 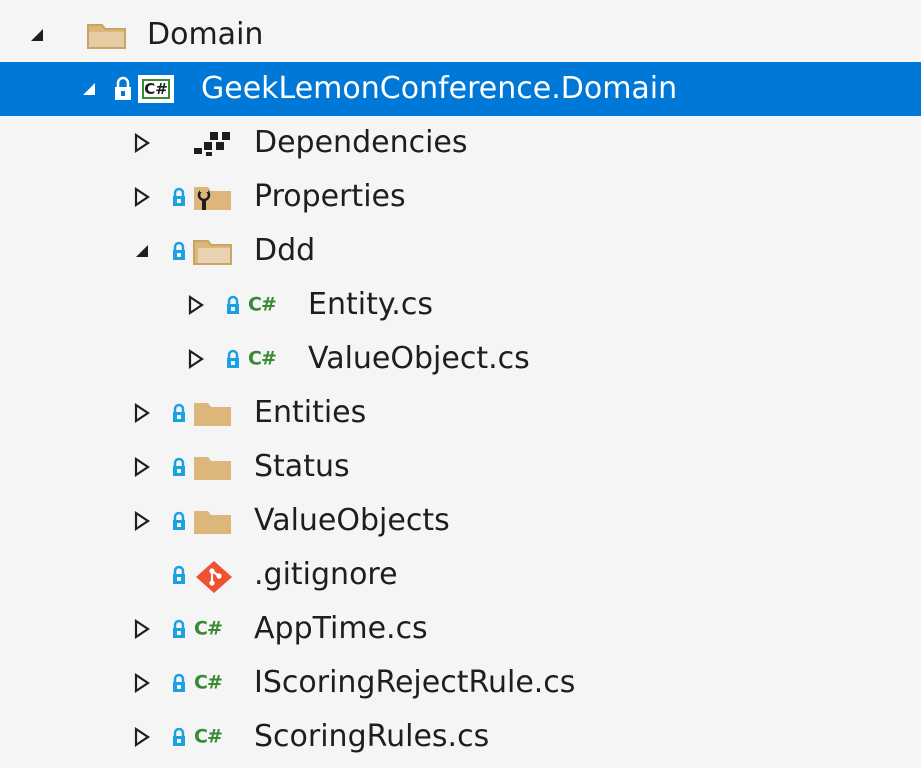 I want to click on tree-item-label: AppTime.cs, so click(x=341, y=628).